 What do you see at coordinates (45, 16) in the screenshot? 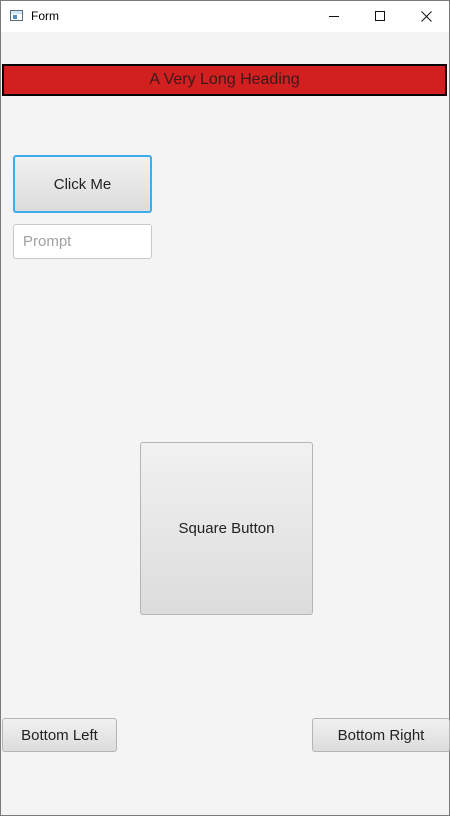
I see `window-title: Form` at bounding box center [45, 16].